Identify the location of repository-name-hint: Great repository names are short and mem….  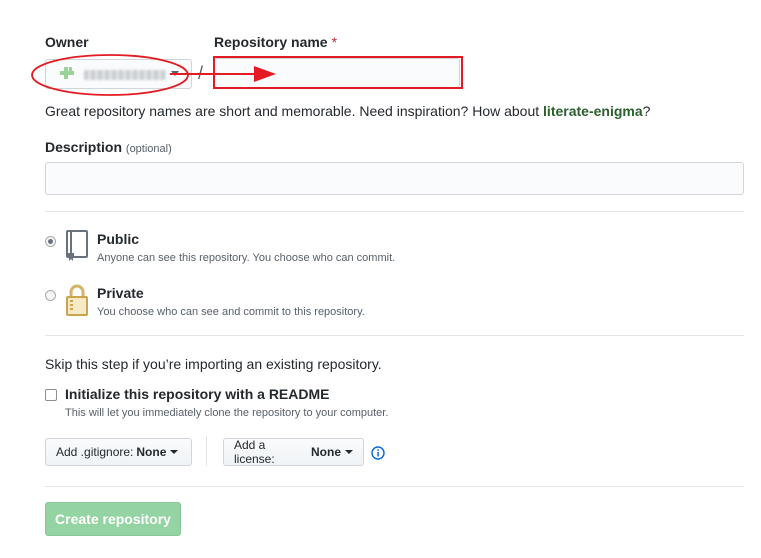
(347, 111).